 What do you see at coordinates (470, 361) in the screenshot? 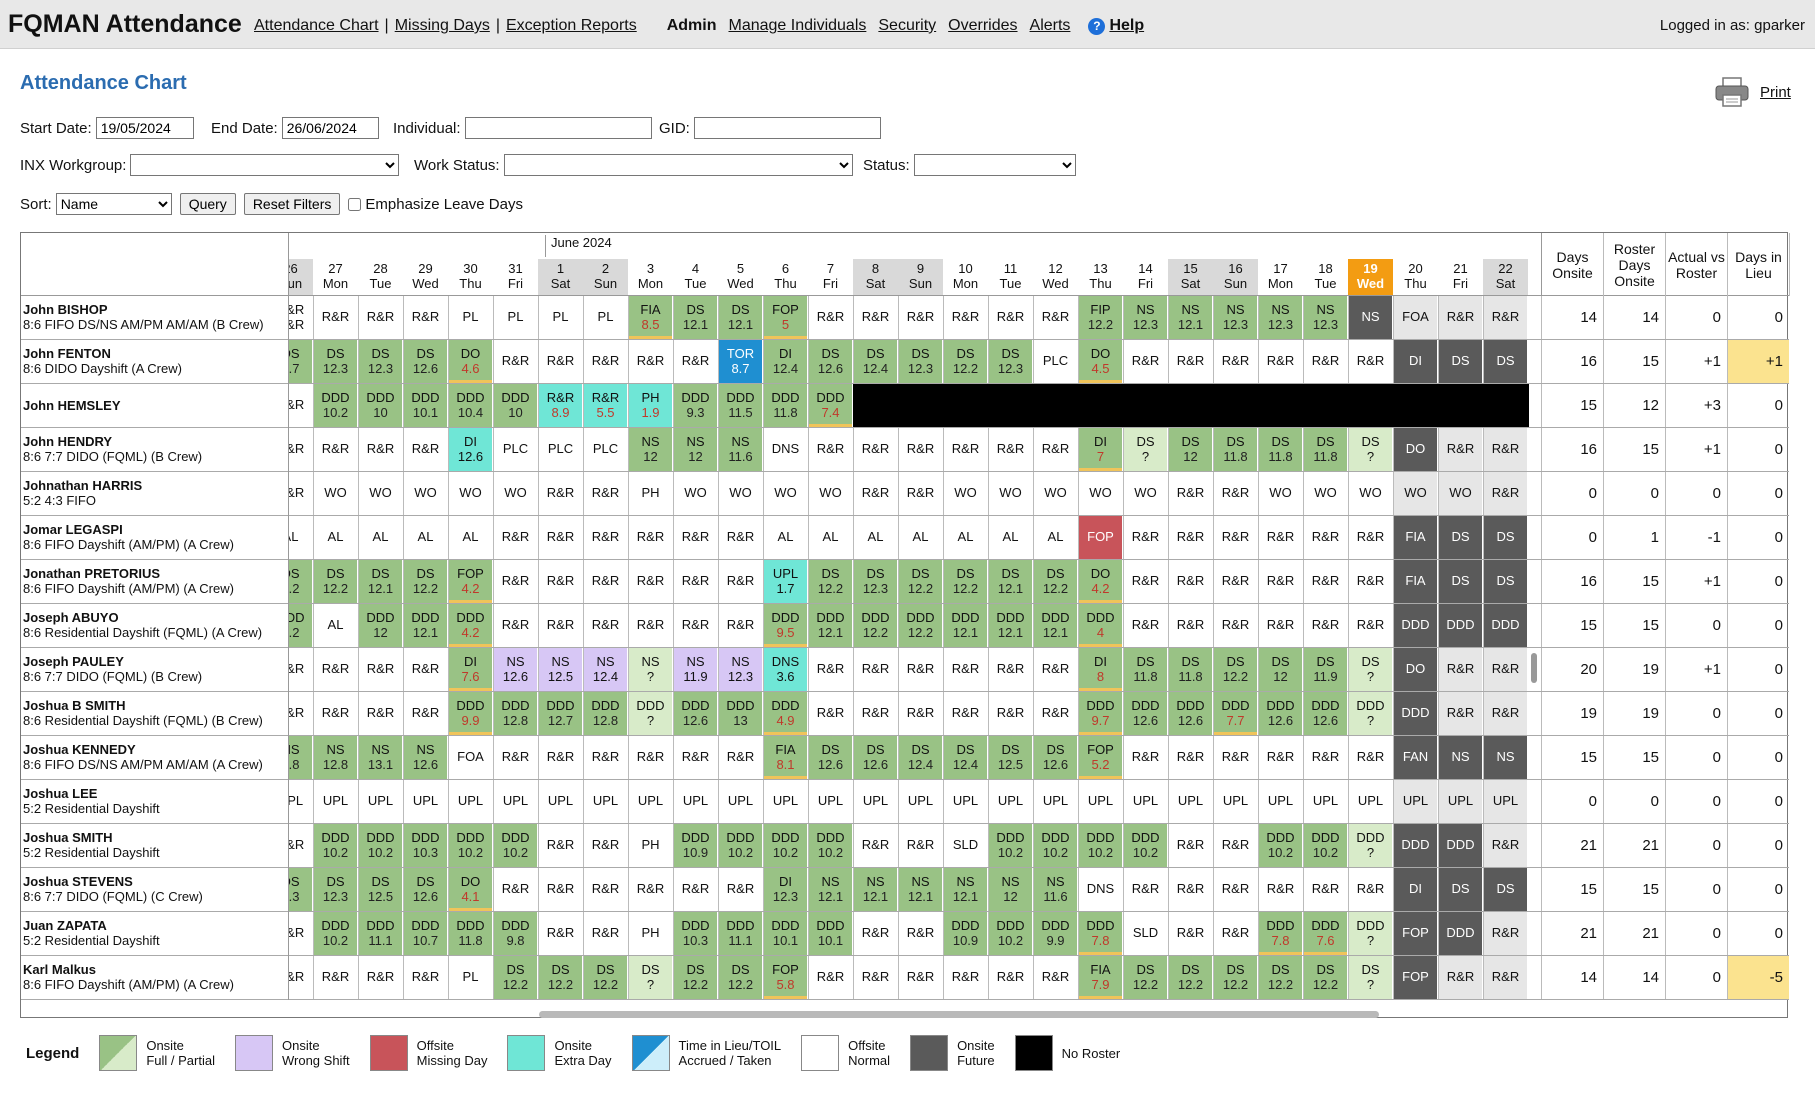
I see `day-cell: DO 4.6` at bounding box center [470, 361].